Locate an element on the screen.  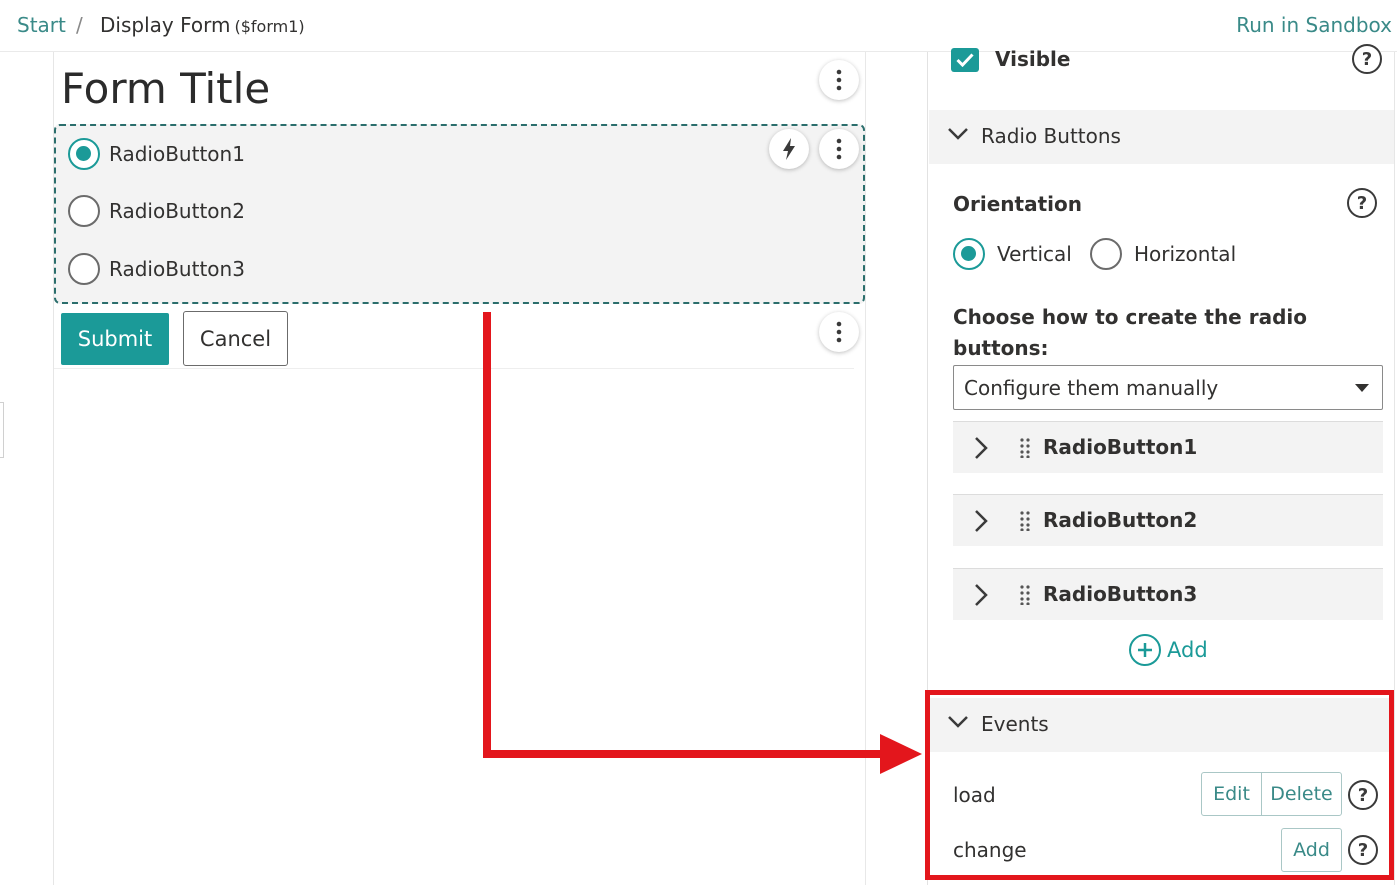
radio-item-row: RadioButton1 is located at coordinates (1168, 447).